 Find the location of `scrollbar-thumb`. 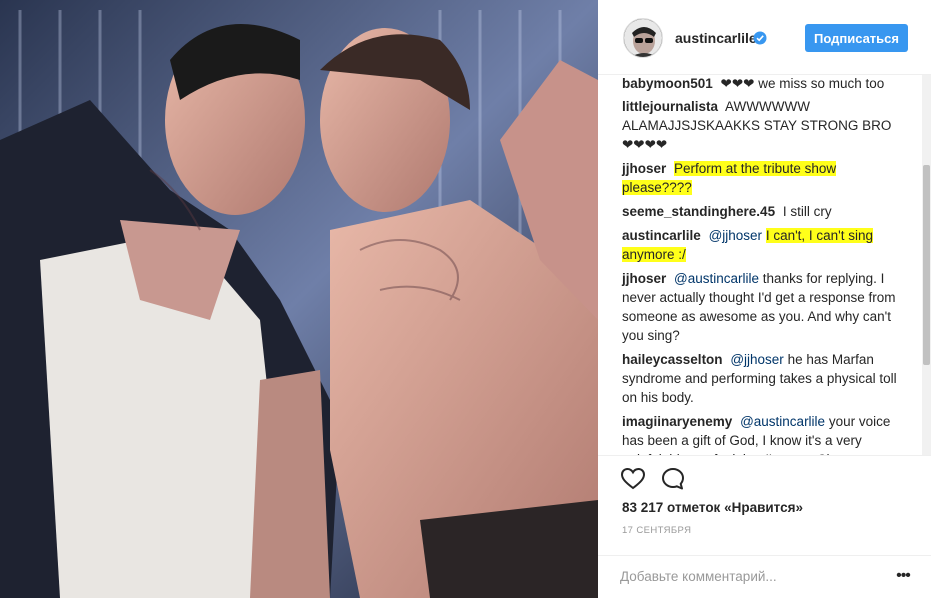

scrollbar-thumb is located at coordinates (926, 265).